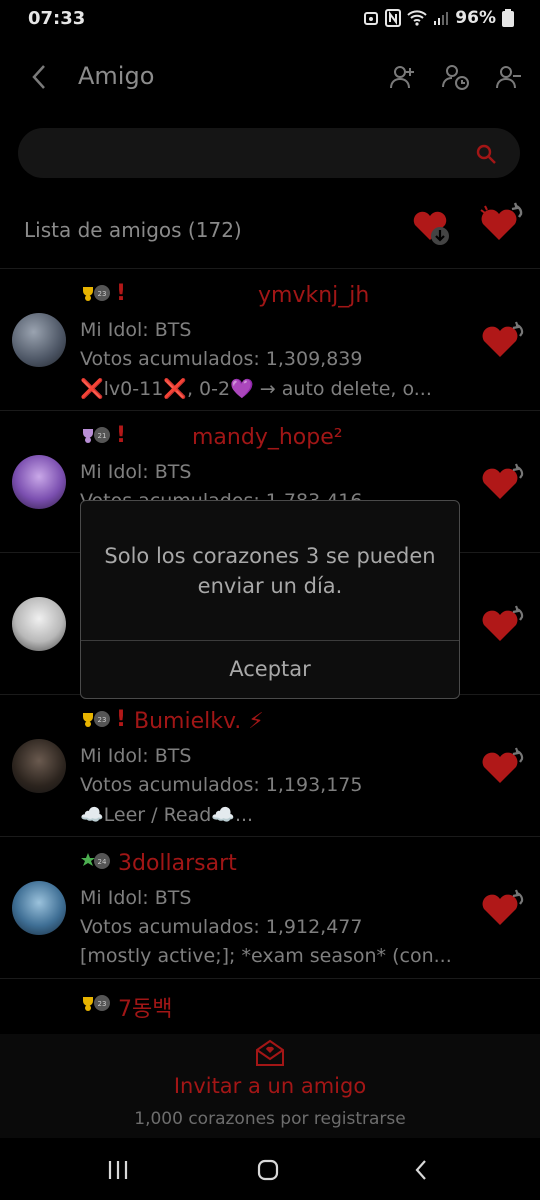 The image size is (540, 1200). I want to click on level-badge-icon: 21, so click(96, 435).